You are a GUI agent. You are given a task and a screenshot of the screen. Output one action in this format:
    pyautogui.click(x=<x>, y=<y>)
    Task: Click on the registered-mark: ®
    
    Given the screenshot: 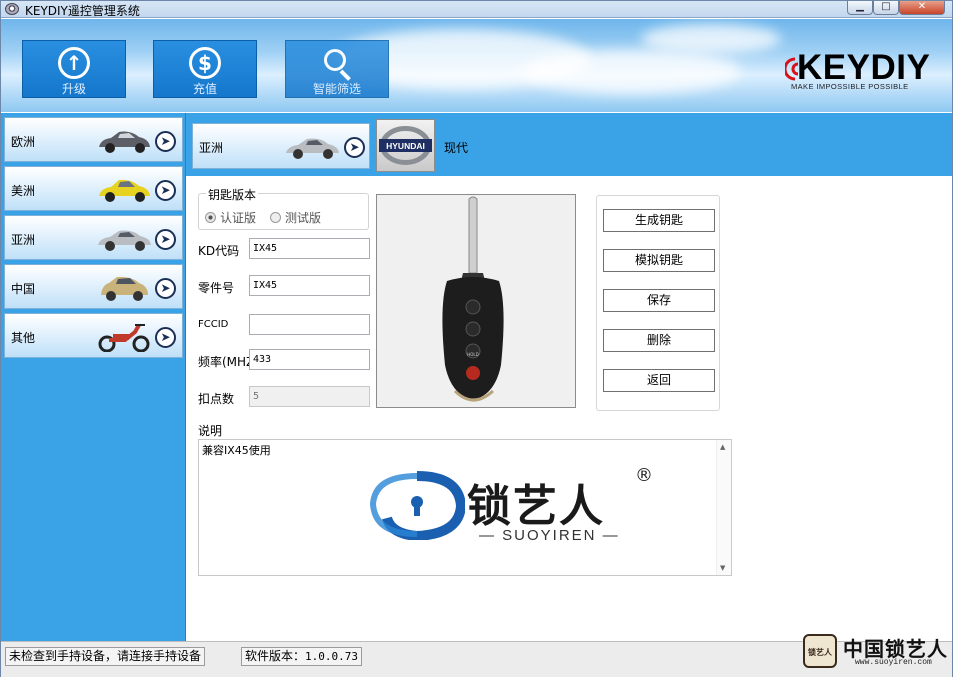 What is the action you would take?
    pyautogui.click(x=644, y=475)
    